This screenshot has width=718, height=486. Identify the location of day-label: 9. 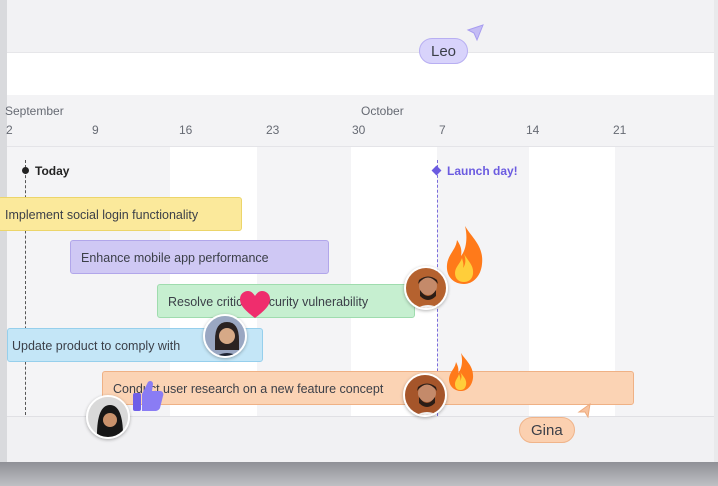
(95, 130).